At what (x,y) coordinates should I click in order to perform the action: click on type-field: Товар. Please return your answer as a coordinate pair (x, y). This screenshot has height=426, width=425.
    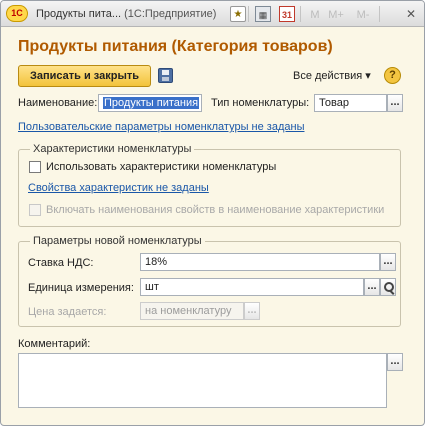
    Looking at the image, I should click on (350, 103).